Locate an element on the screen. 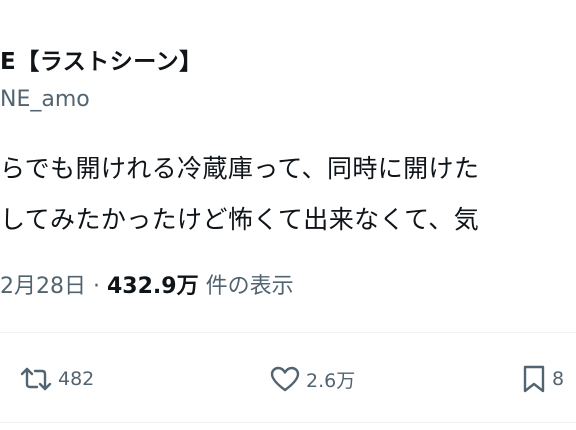 This screenshot has height=430, width=576. post-meta: 2月28日 · 432.9万 件の表示 is located at coordinates (147, 284).